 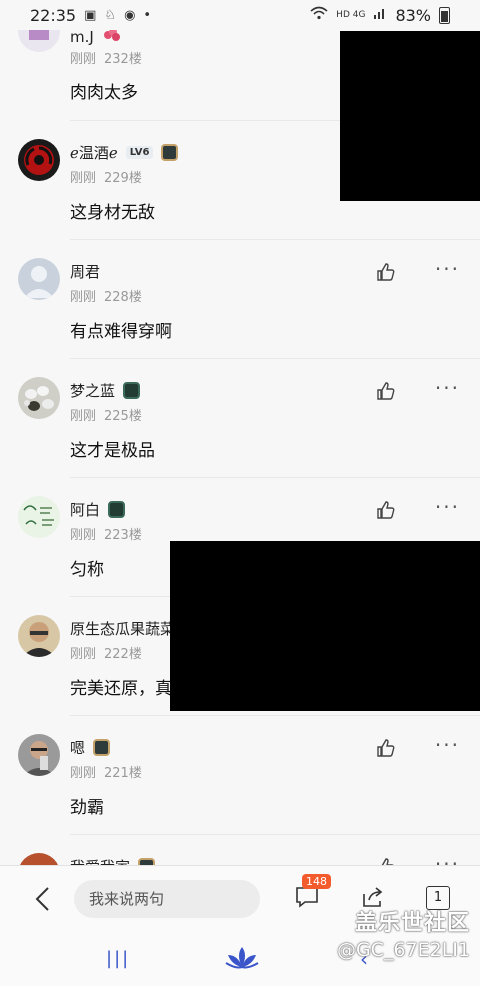 I want to click on username: 嗯, so click(x=77, y=747).